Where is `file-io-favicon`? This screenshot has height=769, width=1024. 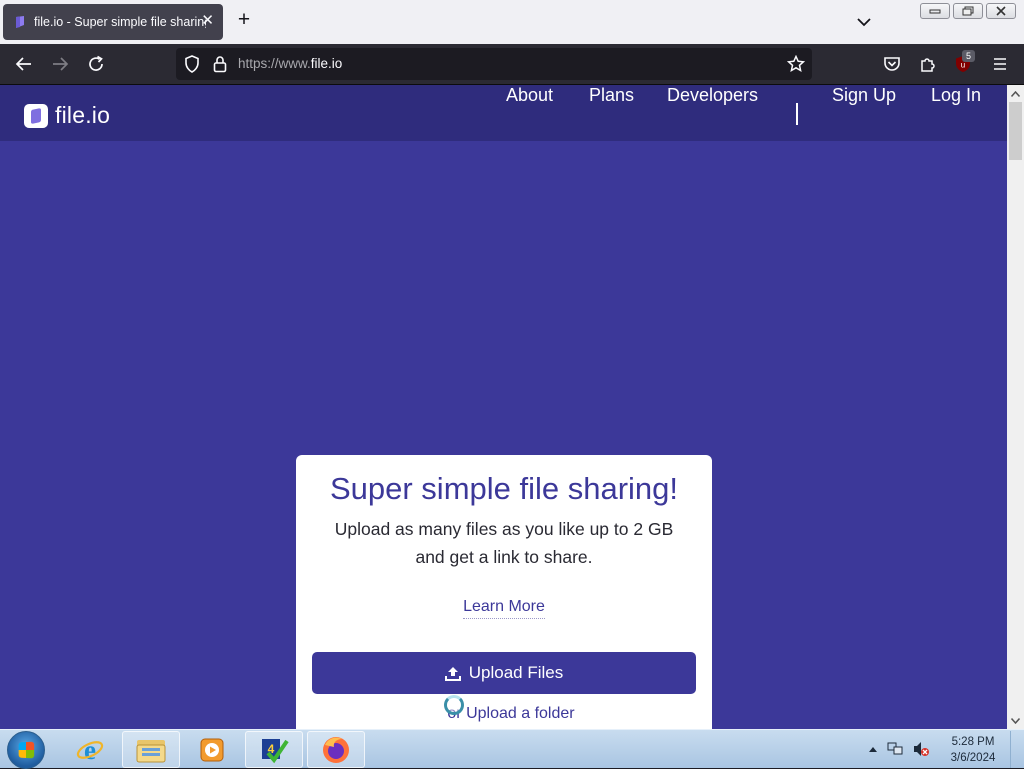 file-io-favicon is located at coordinates (20, 22).